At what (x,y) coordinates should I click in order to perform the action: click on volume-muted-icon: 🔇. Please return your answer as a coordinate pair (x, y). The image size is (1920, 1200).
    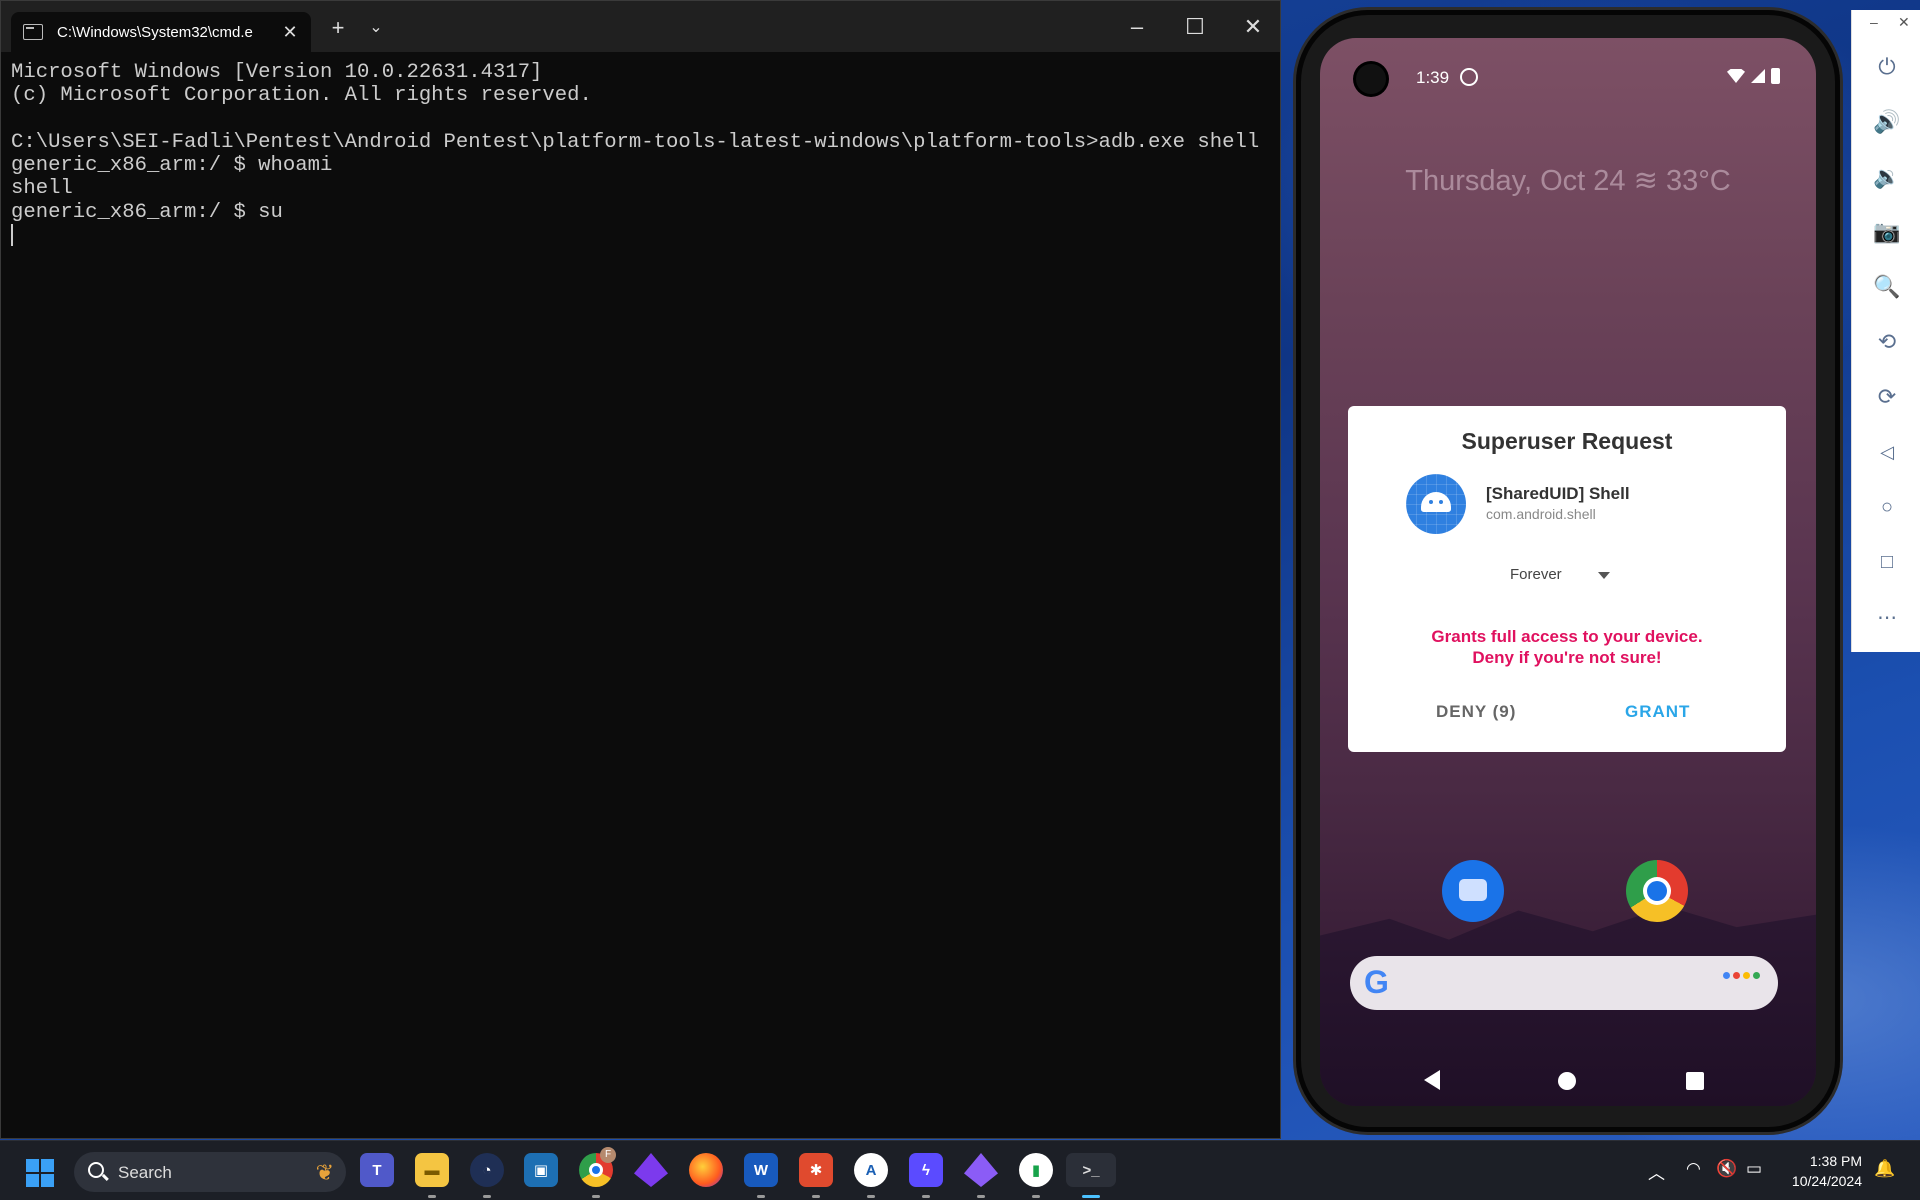
    Looking at the image, I should click on (1726, 1169).